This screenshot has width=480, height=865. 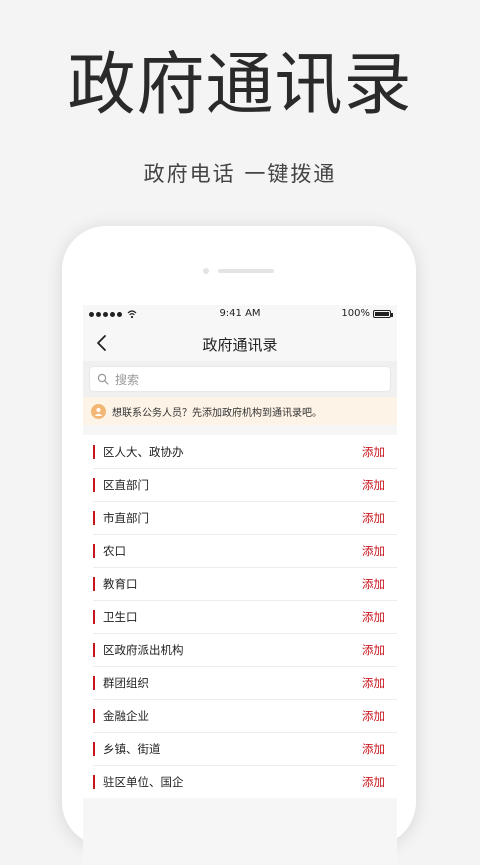 I want to click on list-item: 教育口 添加, so click(x=240, y=583).